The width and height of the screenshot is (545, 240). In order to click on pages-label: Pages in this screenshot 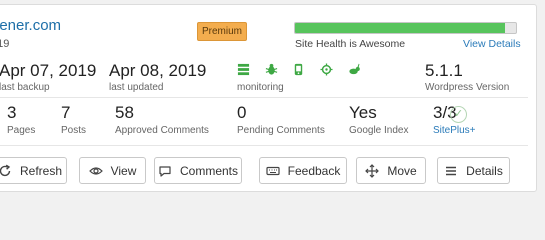, I will do `click(21, 130)`.